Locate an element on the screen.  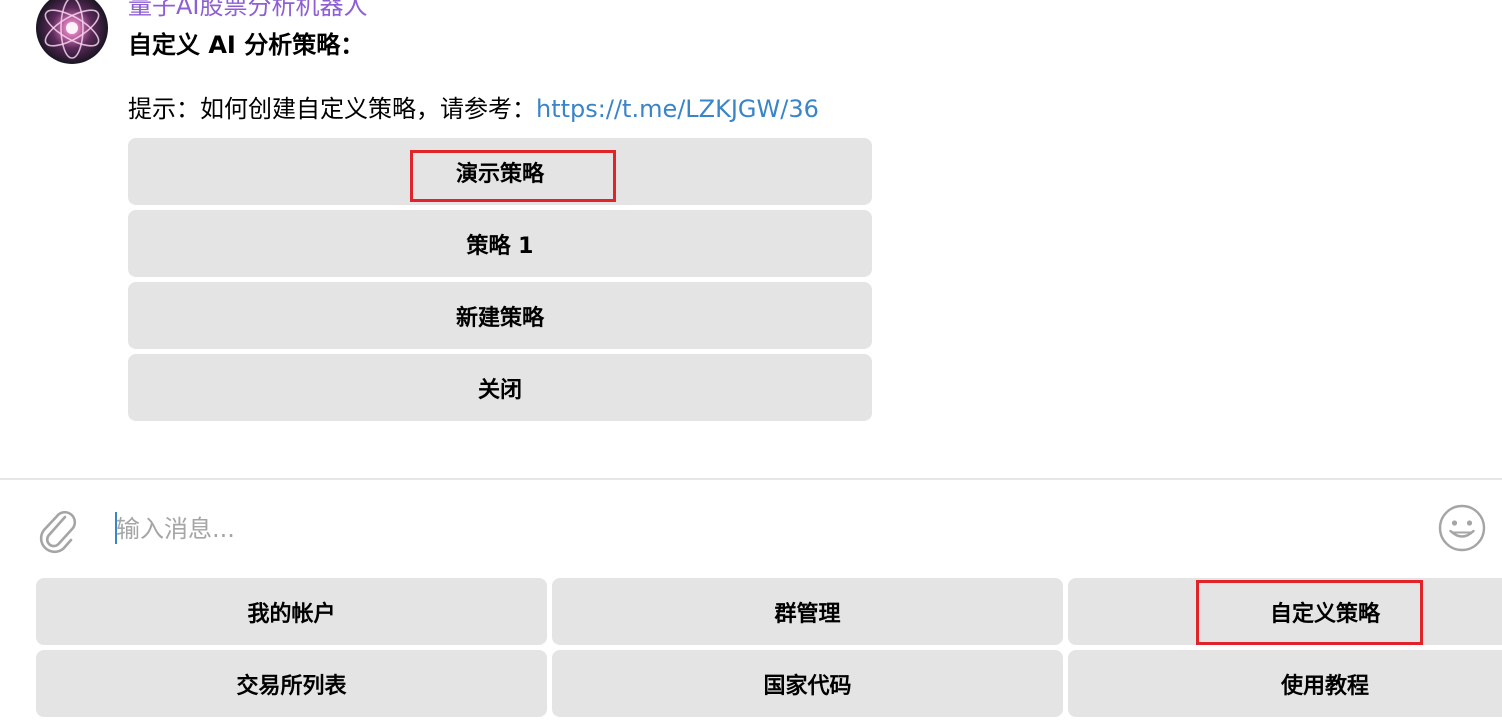
inline-button-label: 关闭 is located at coordinates (499, 390).